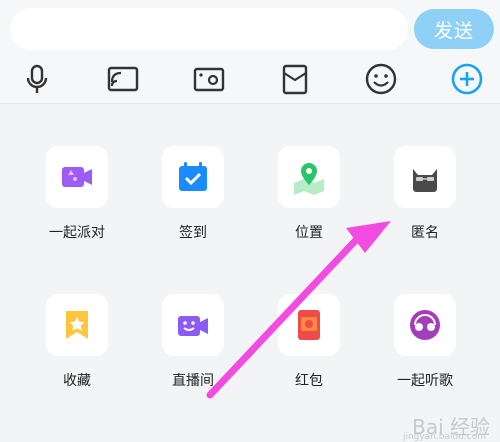 The height and width of the screenshot is (442, 500). I want to click on listen-together-headphones-icon, so click(425, 325).